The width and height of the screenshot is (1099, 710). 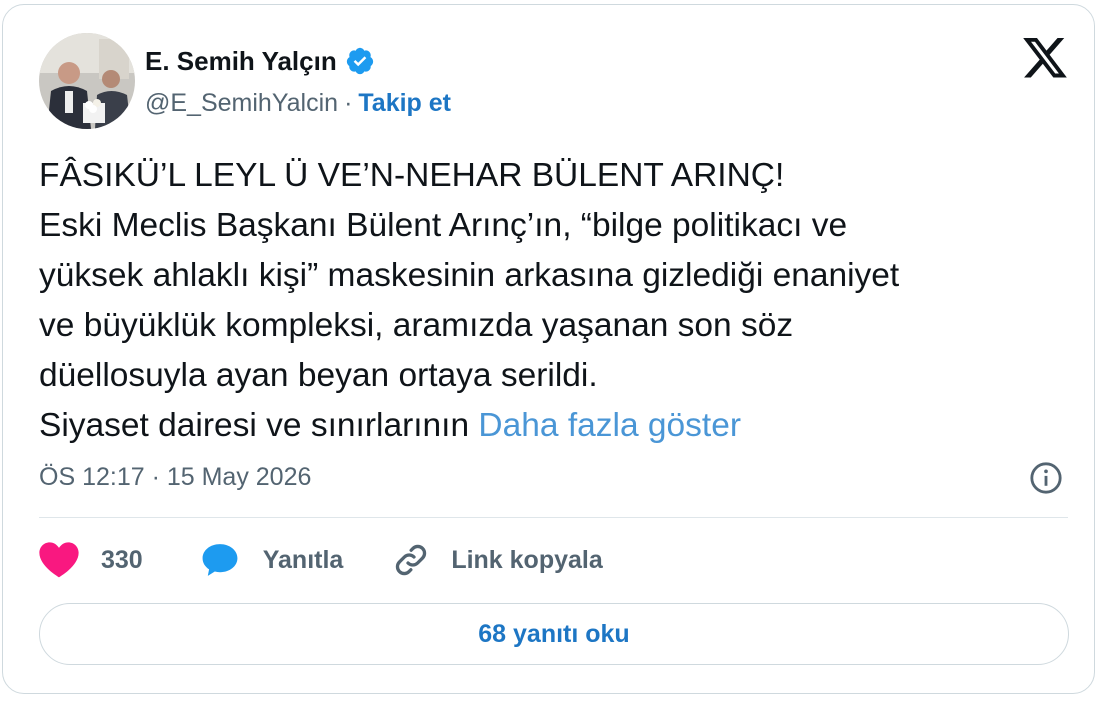 I want to click on divider, so click(x=553, y=517).